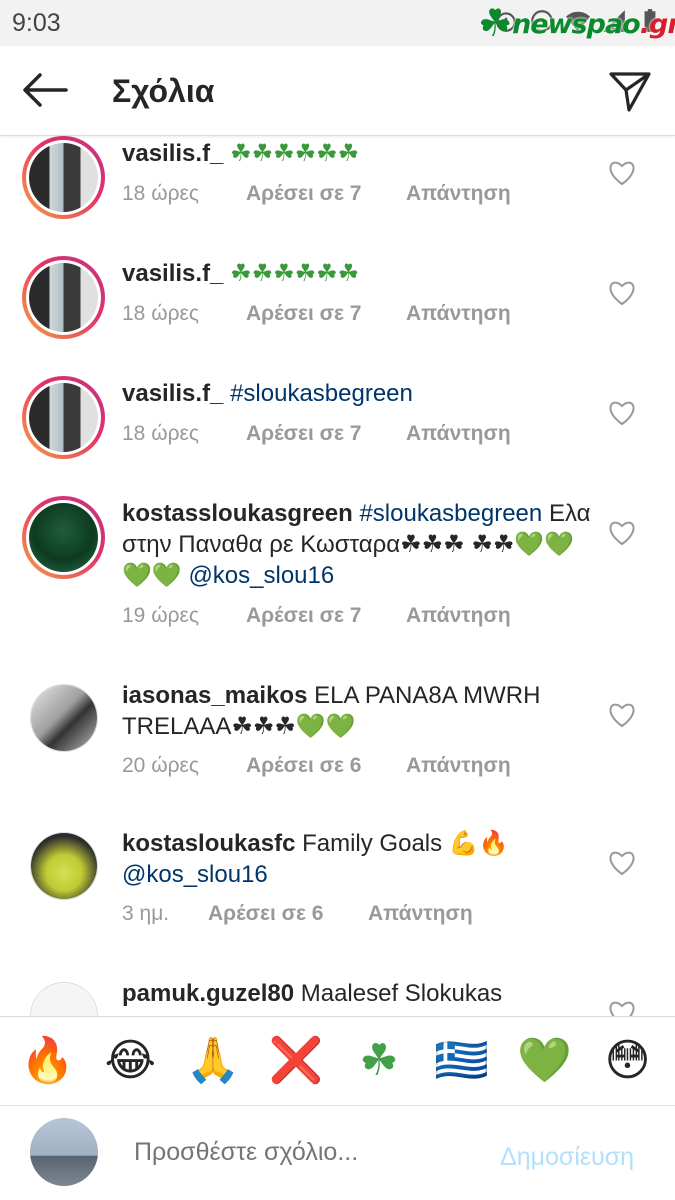 This screenshot has width=675, height=1200. What do you see at coordinates (213, 1061) in the screenshot?
I see `pray-emoji-button: 🙏` at bounding box center [213, 1061].